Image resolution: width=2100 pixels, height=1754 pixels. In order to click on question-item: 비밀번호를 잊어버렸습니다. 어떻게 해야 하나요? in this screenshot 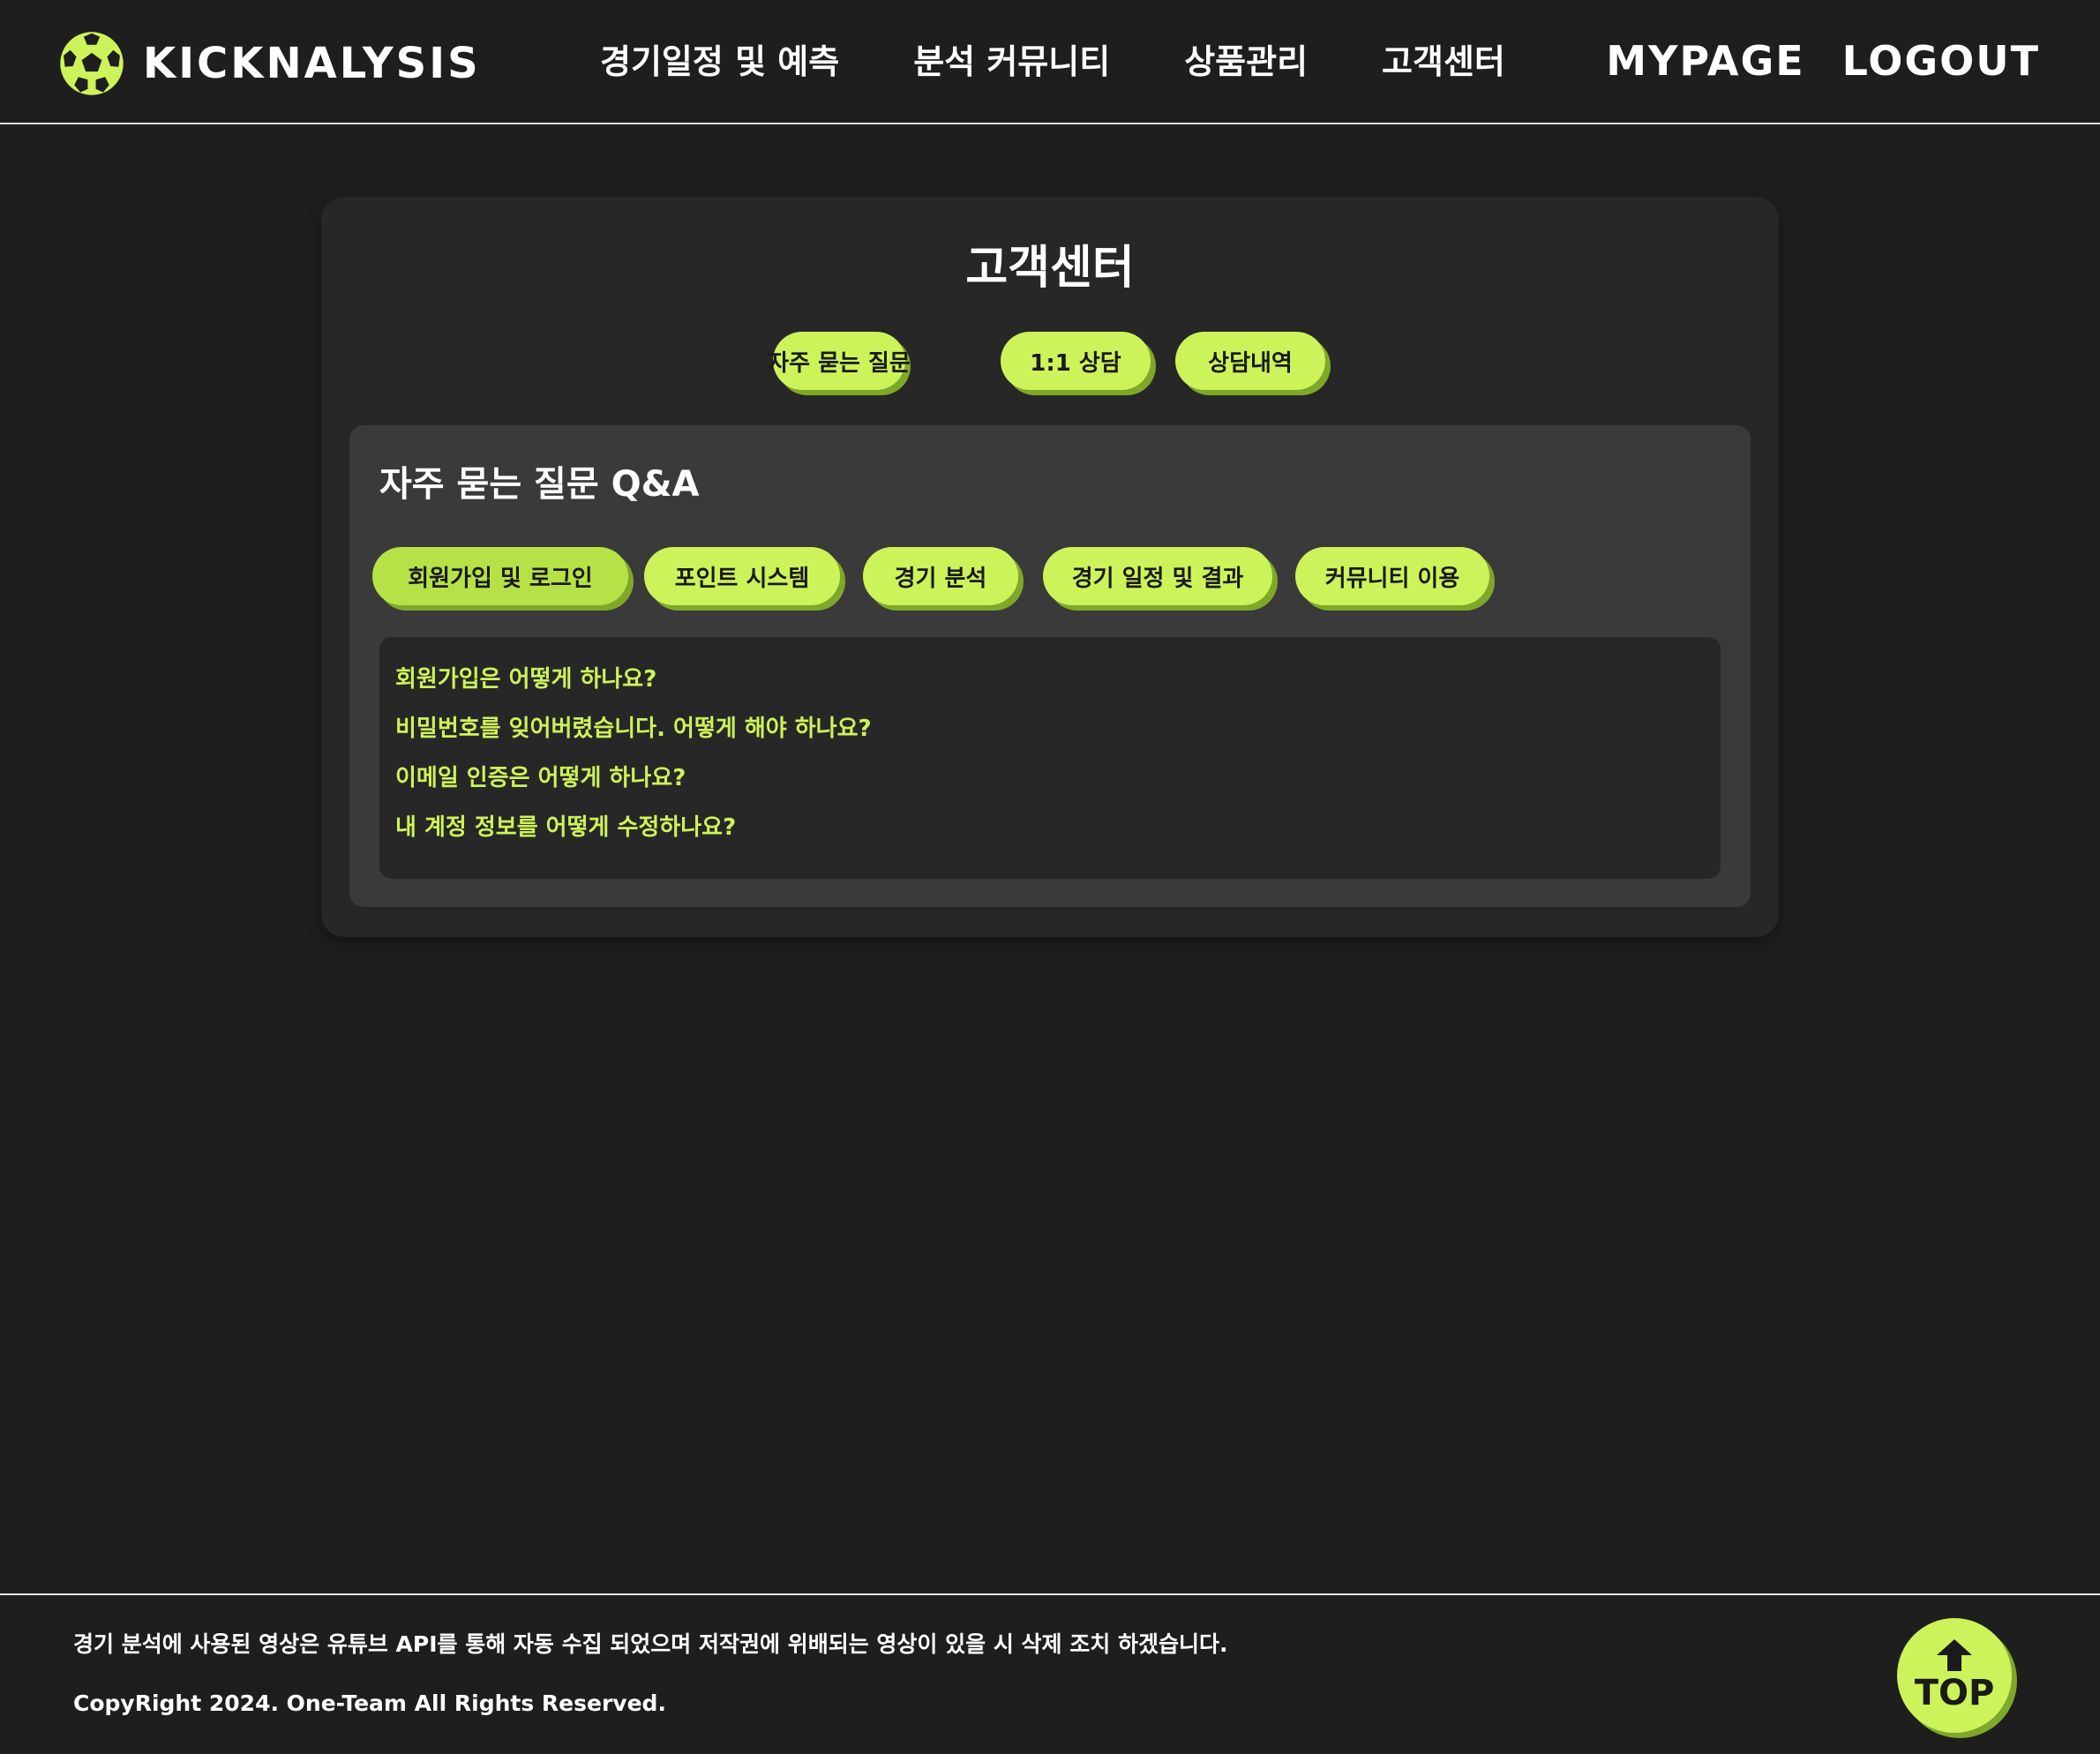, I will do `click(1050, 734)`.